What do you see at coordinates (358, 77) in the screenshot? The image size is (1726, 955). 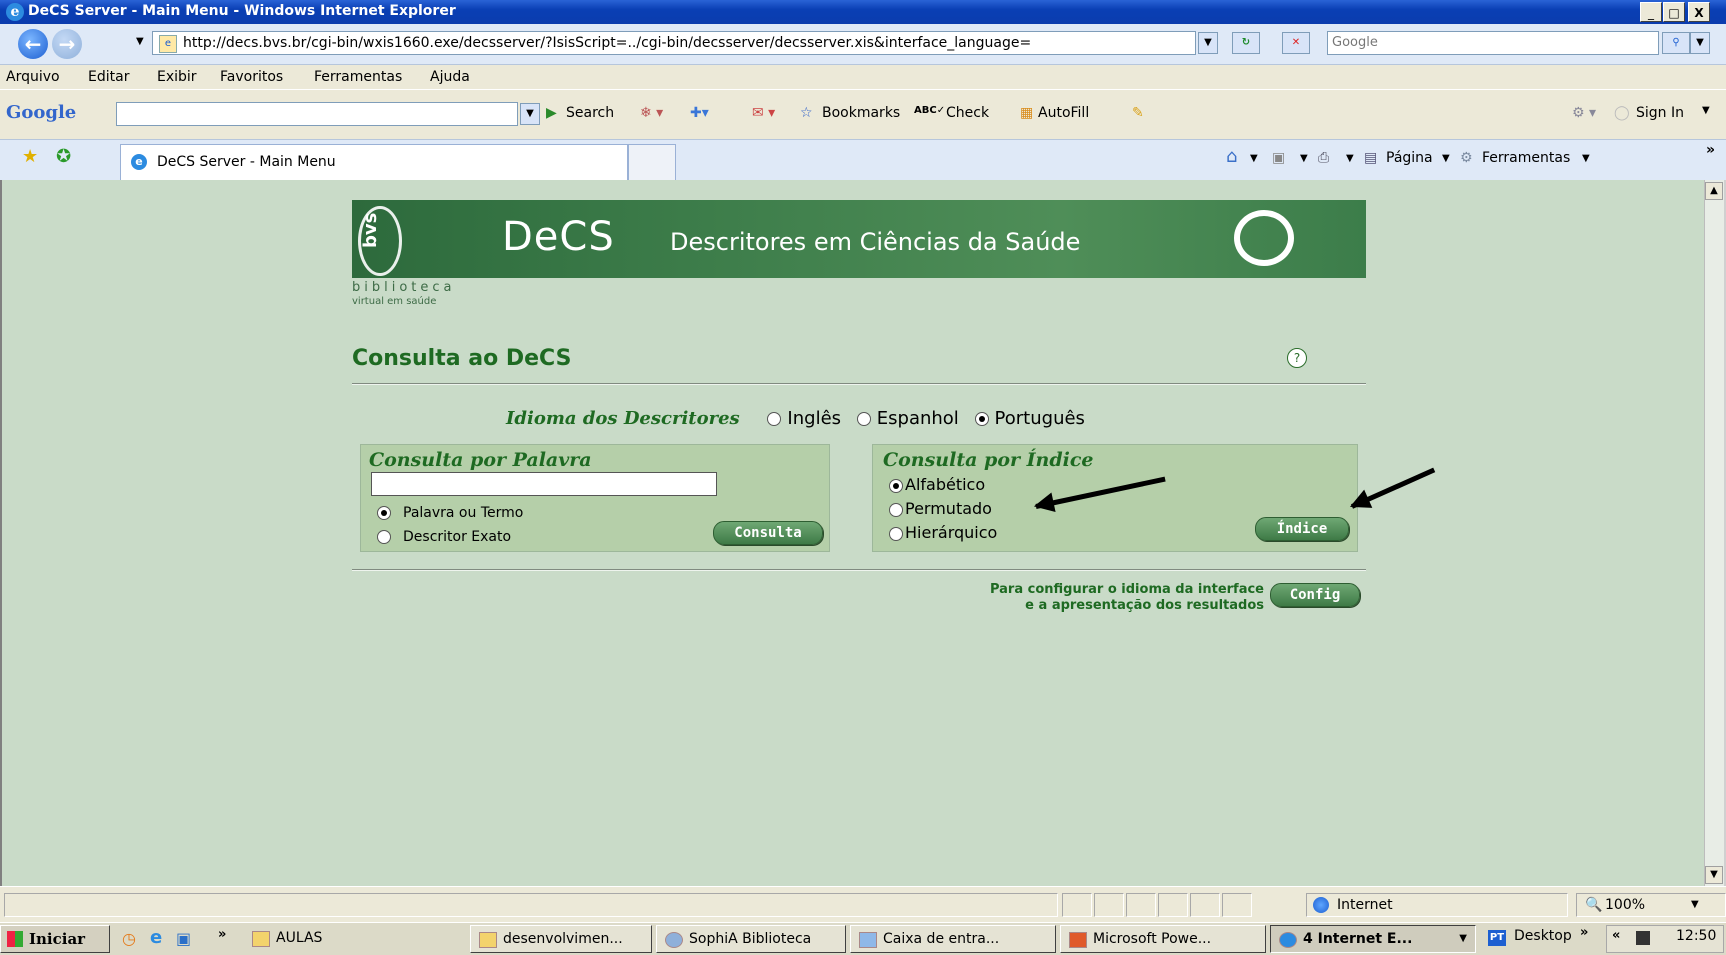 I see `menu-ferramentas: Ferramentas` at bounding box center [358, 77].